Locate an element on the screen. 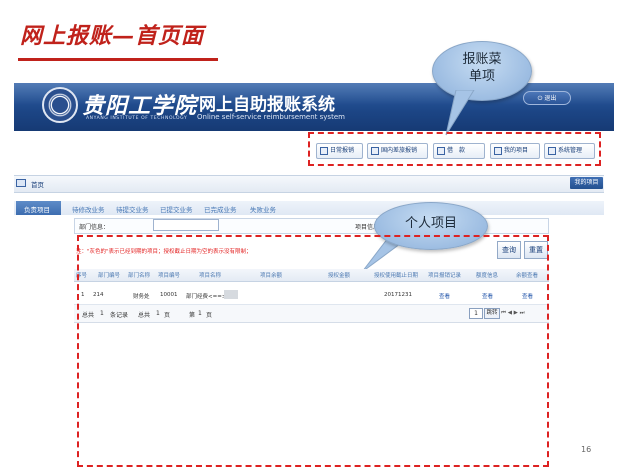  tab-responsible-projects: 负责项目 is located at coordinates (37, 209).